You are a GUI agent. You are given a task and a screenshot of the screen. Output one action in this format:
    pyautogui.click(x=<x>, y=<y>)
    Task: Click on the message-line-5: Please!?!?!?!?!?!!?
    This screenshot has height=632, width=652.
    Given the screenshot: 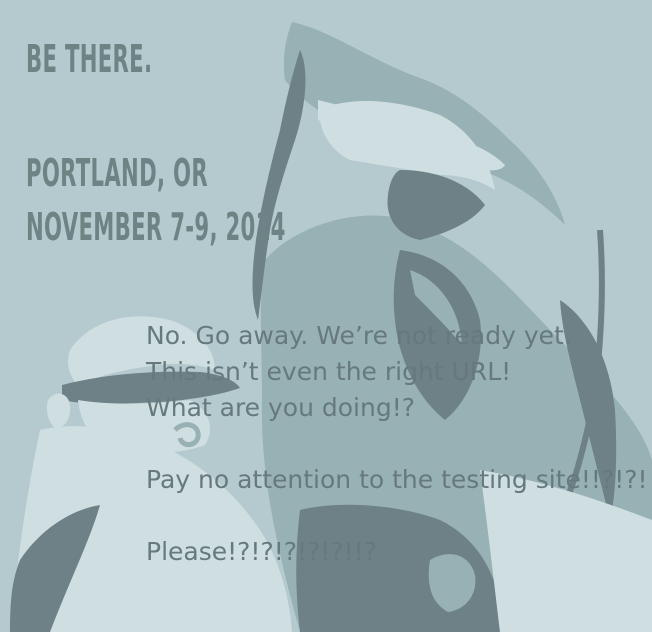 What is the action you would take?
    pyautogui.click(x=261, y=551)
    